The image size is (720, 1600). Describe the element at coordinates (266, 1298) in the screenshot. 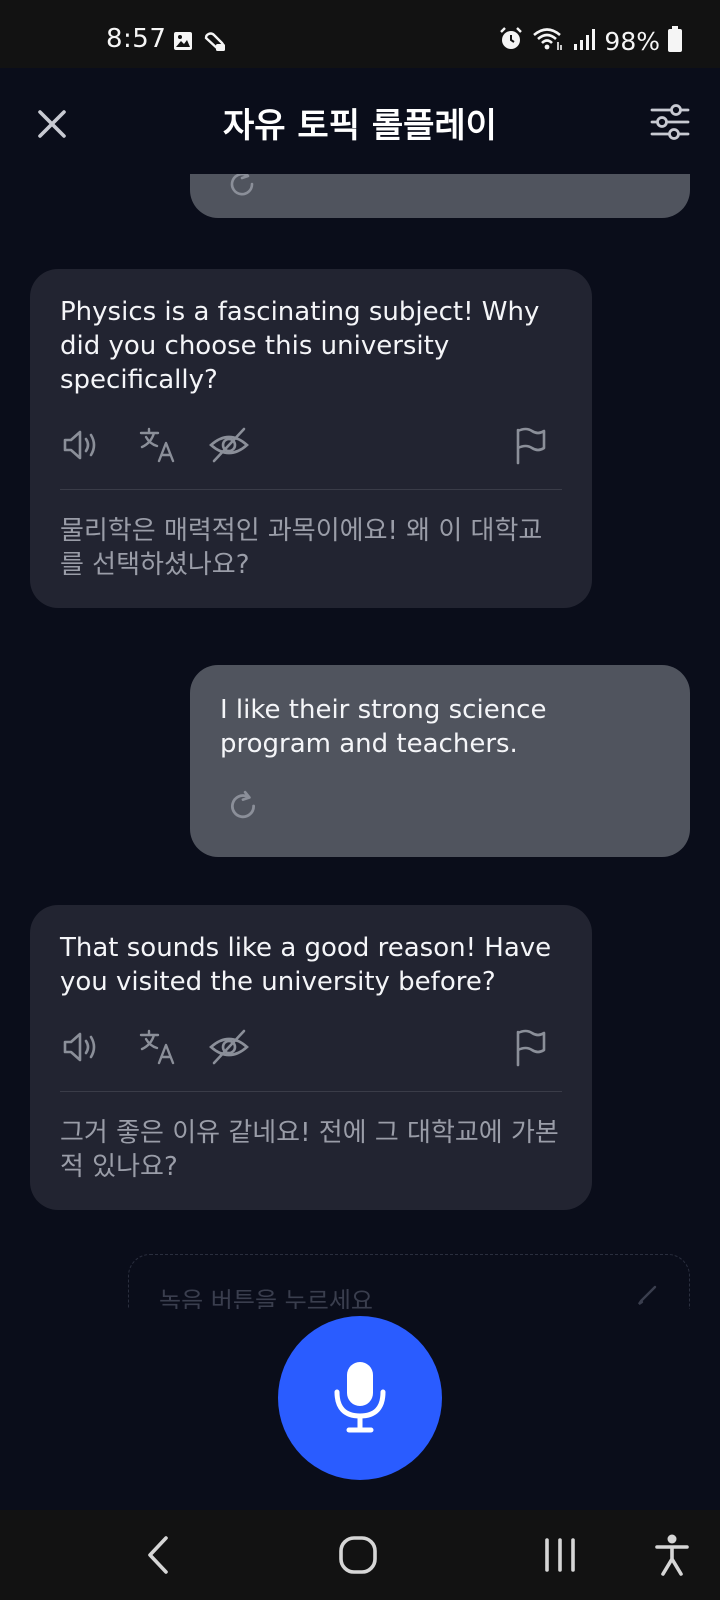

I see `record-hint-text: 녹음 버튼을 누르세요` at that location.